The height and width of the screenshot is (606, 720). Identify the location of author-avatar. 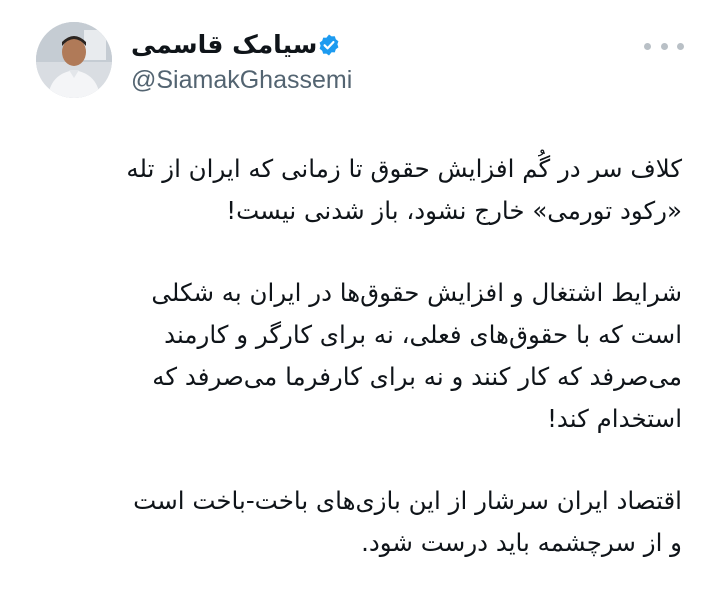
(74, 60).